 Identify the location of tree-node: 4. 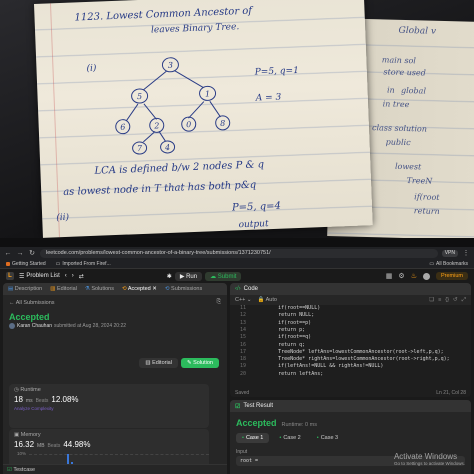
(167, 147).